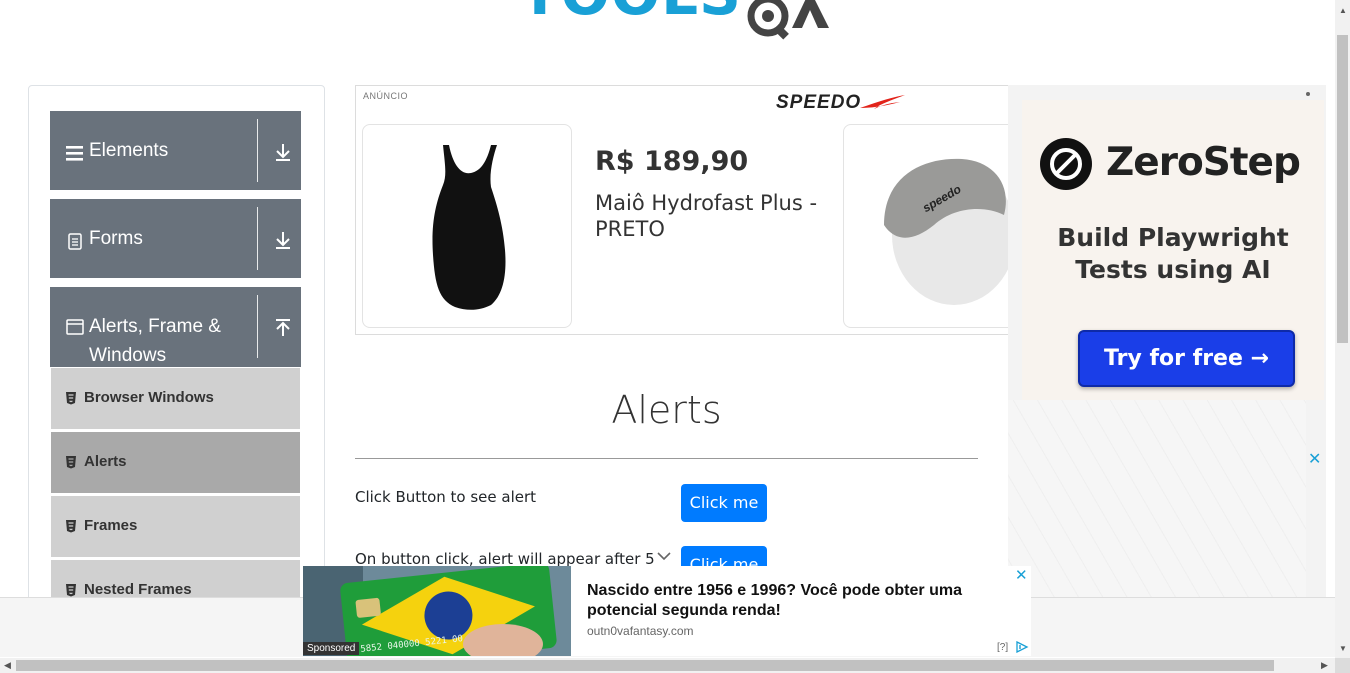 The width and height of the screenshot is (1350, 673). I want to click on sidebar-item-label: Browser Windows, so click(149, 397).